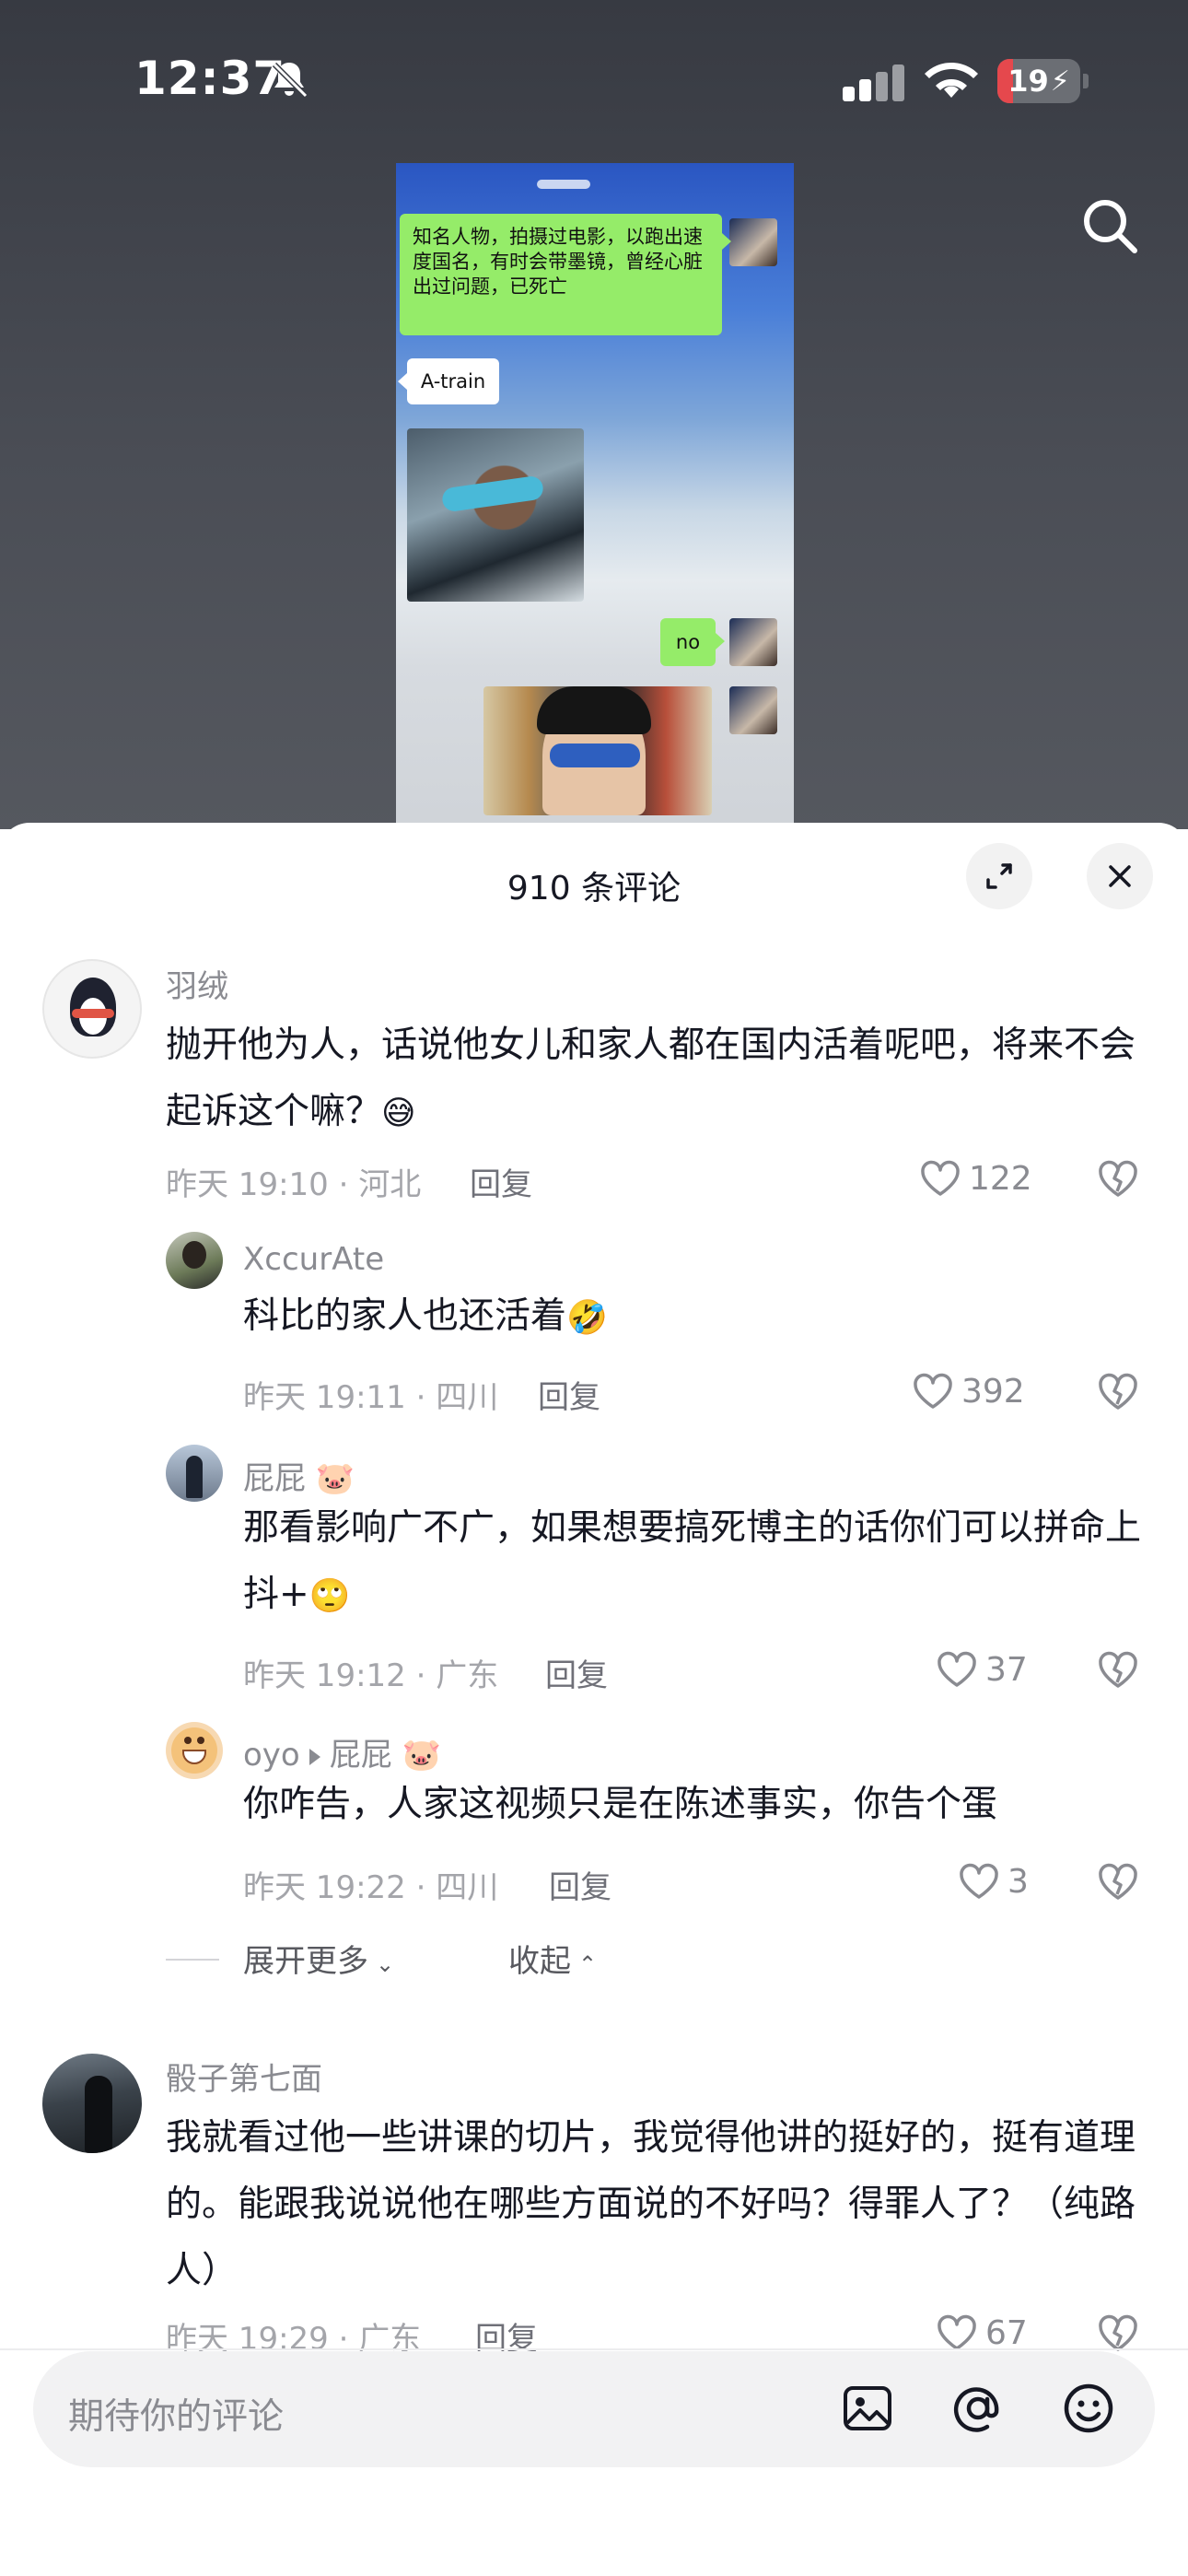 The width and height of the screenshot is (1188, 2576). I want to click on comment-emoji: 🙄, so click(330, 1595).